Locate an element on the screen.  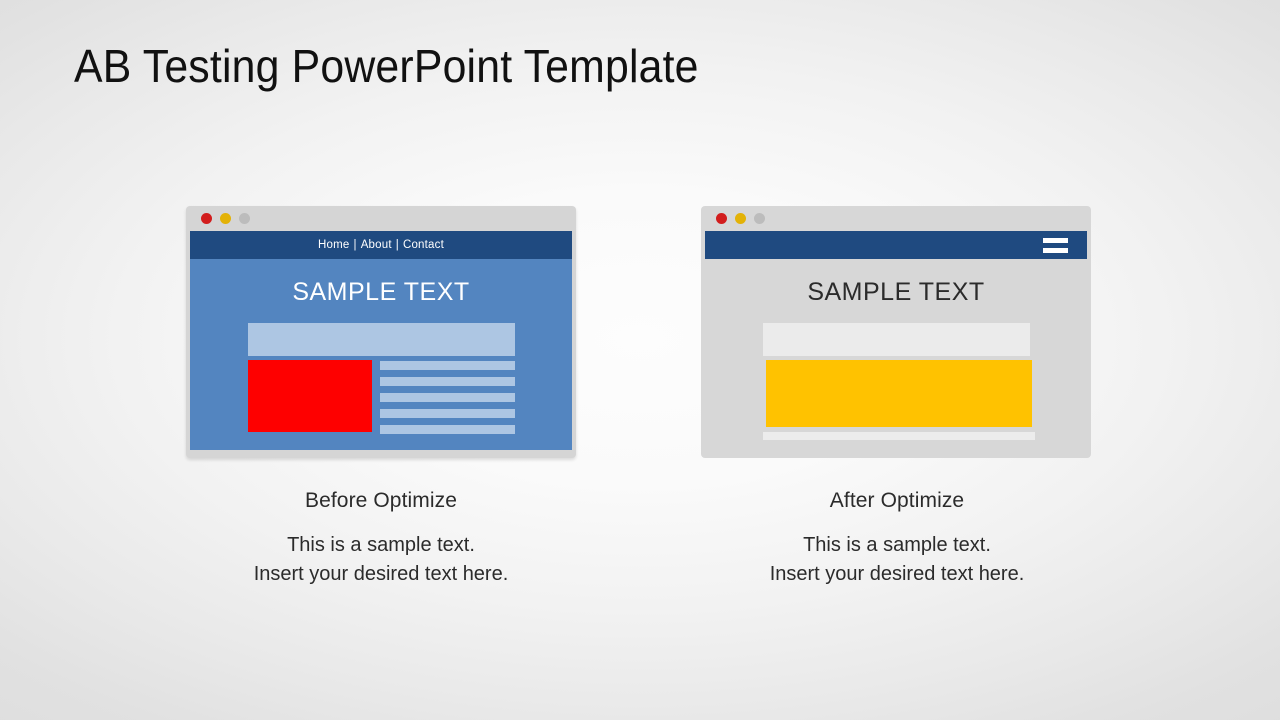
site-navbar-after is located at coordinates (896, 245).